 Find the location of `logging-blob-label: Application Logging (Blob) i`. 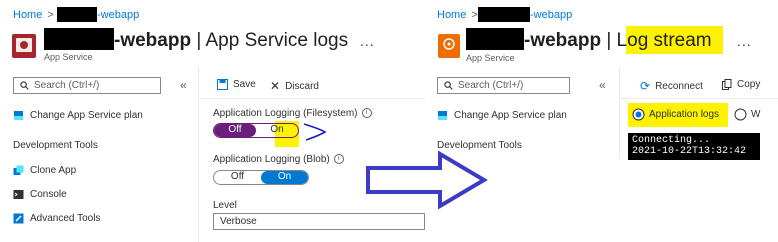

logging-blob-label: Application Logging (Blob) i is located at coordinates (278, 159).